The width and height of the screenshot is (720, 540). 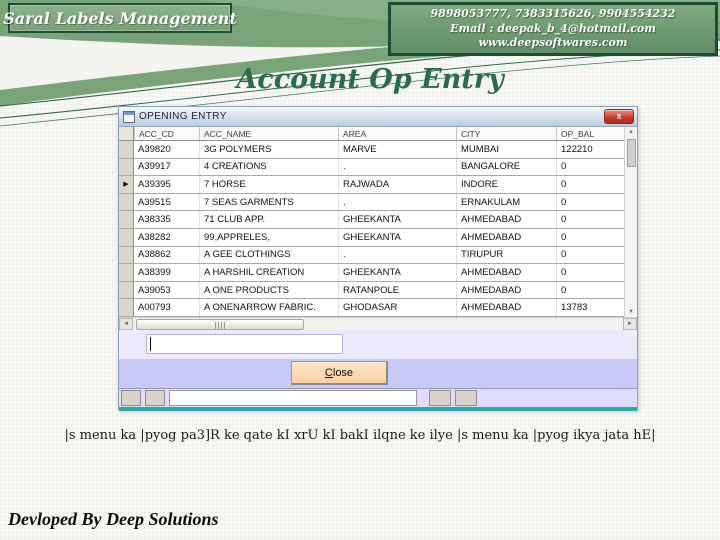 What do you see at coordinates (126, 324) in the screenshot?
I see `scroll-left-icon: ◄` at bounding box center [126, 324].